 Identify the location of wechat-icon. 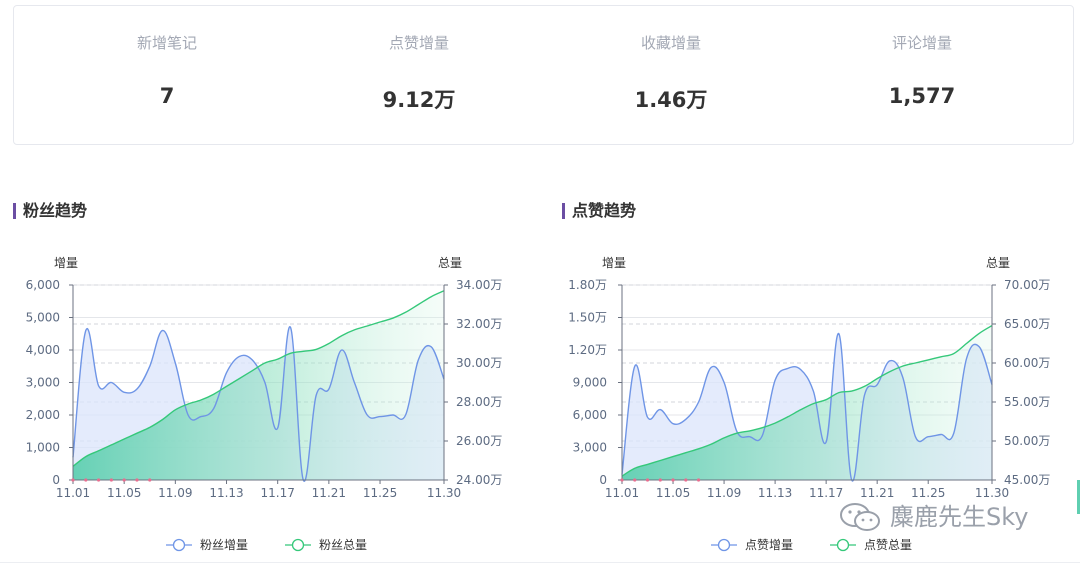
(860, 517).